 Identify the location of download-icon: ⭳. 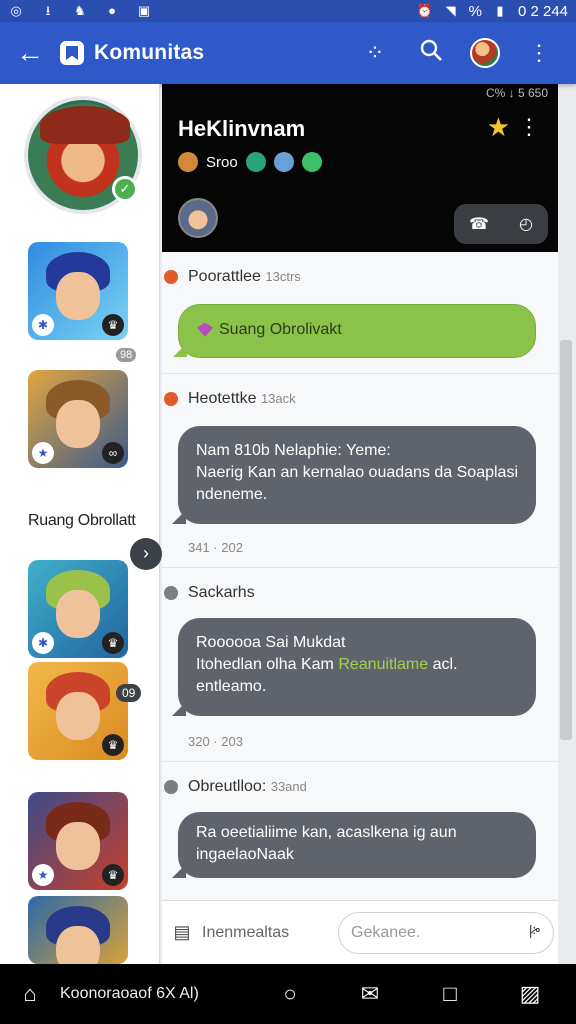
(48, 10).